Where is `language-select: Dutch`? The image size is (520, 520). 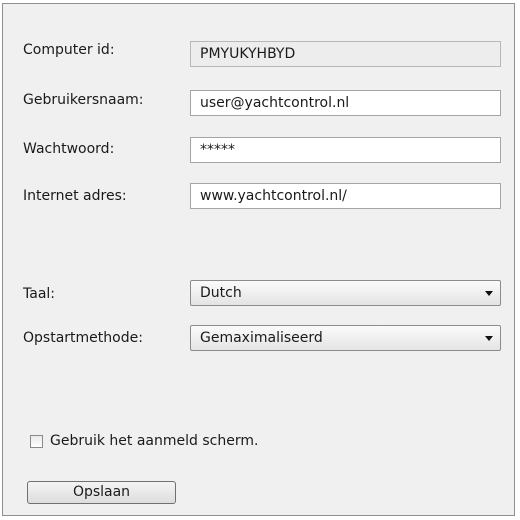 language-select: Dutch is located at coordinates (345, 293).